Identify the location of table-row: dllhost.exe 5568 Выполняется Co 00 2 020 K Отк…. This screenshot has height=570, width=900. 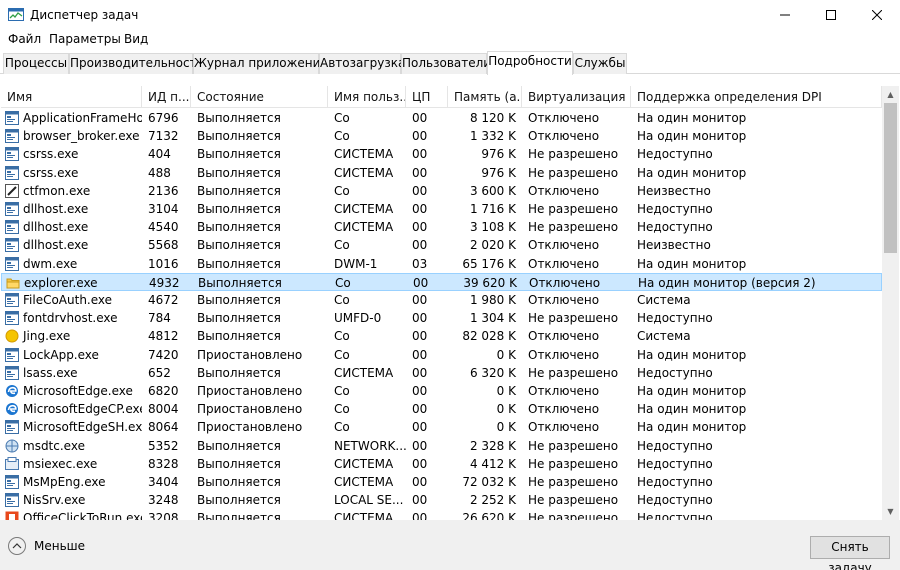
(441, 245).